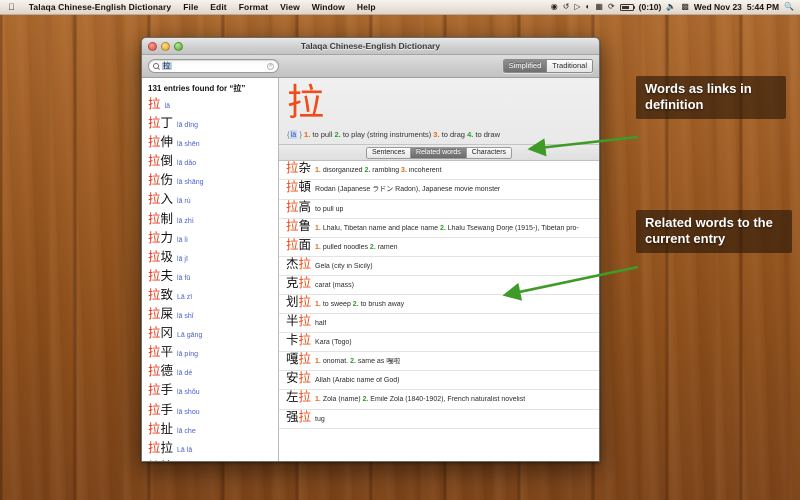 The height and width of the screenshot is (500, 800). Describe the element at coordinates (185, 221) in the screenshot. I see `list-item-pinyin: lā zhì` at that location.